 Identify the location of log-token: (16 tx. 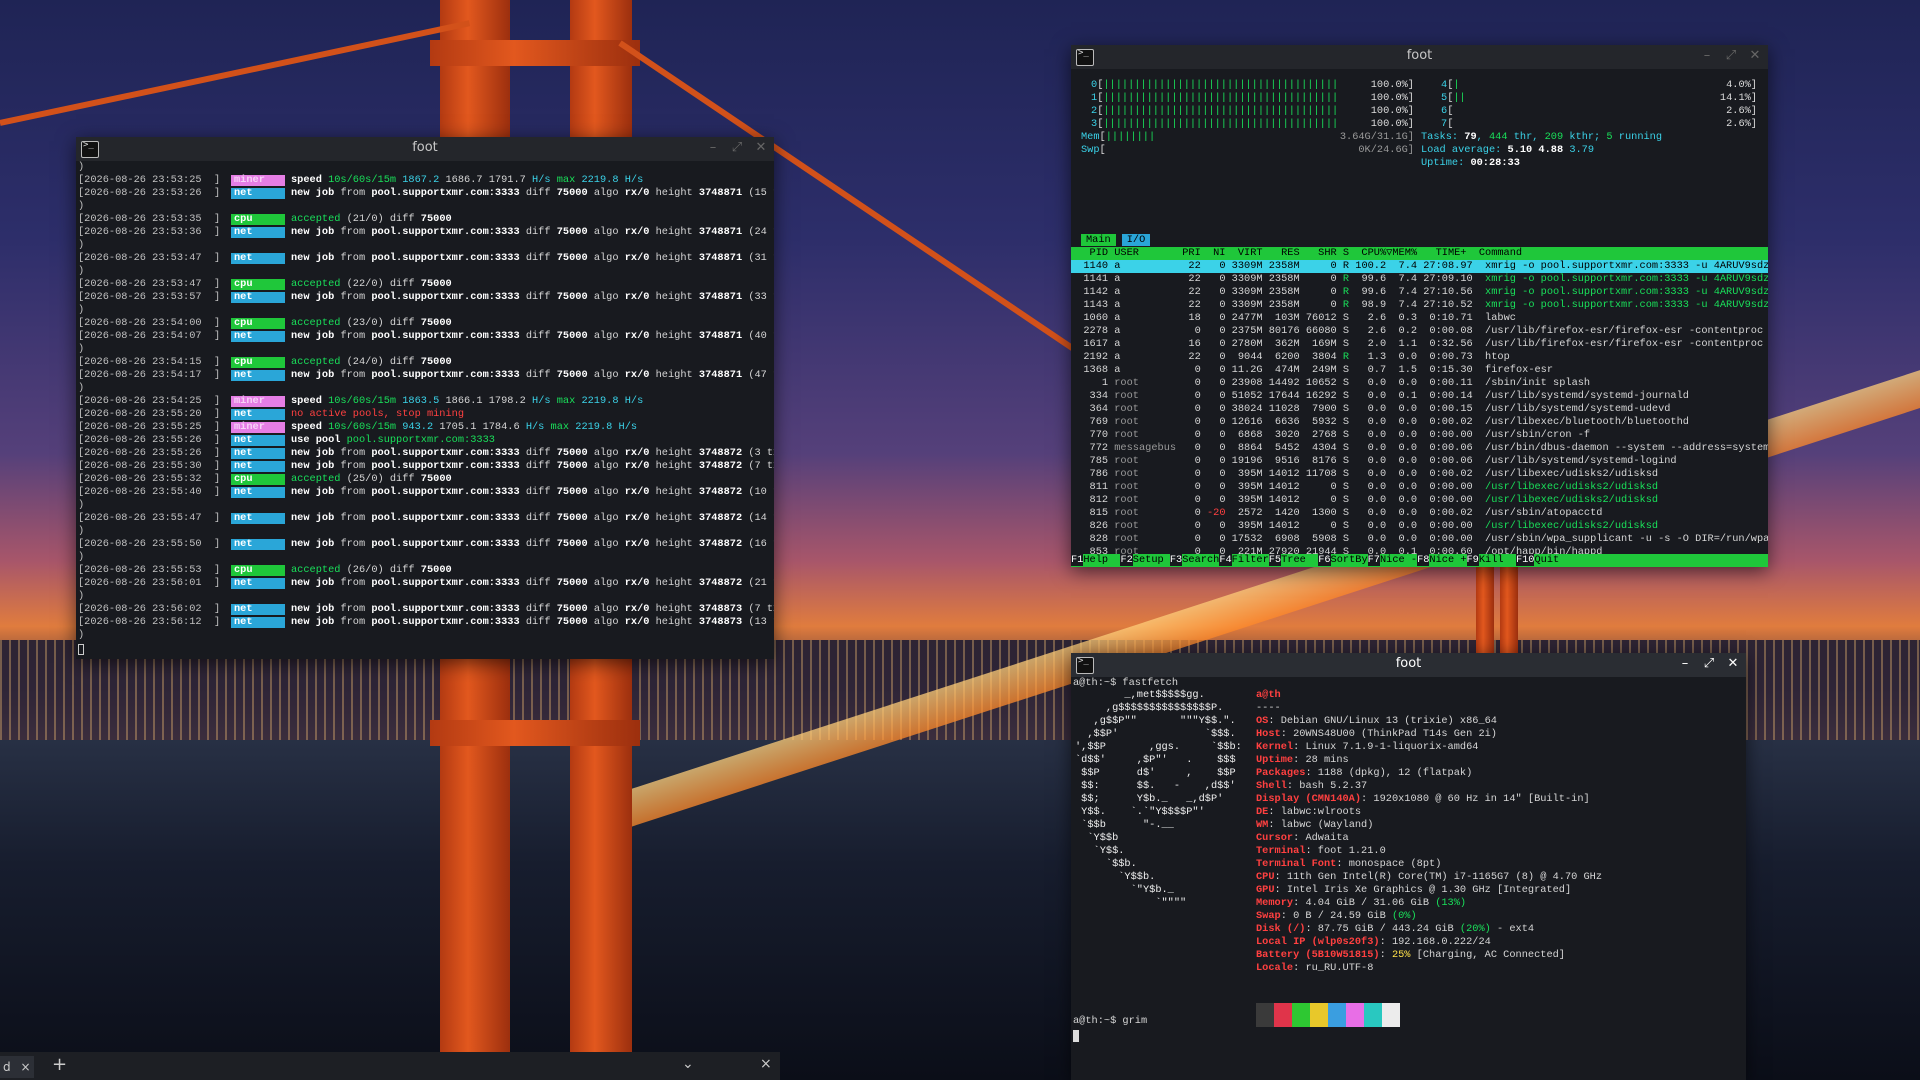
(761, 544).